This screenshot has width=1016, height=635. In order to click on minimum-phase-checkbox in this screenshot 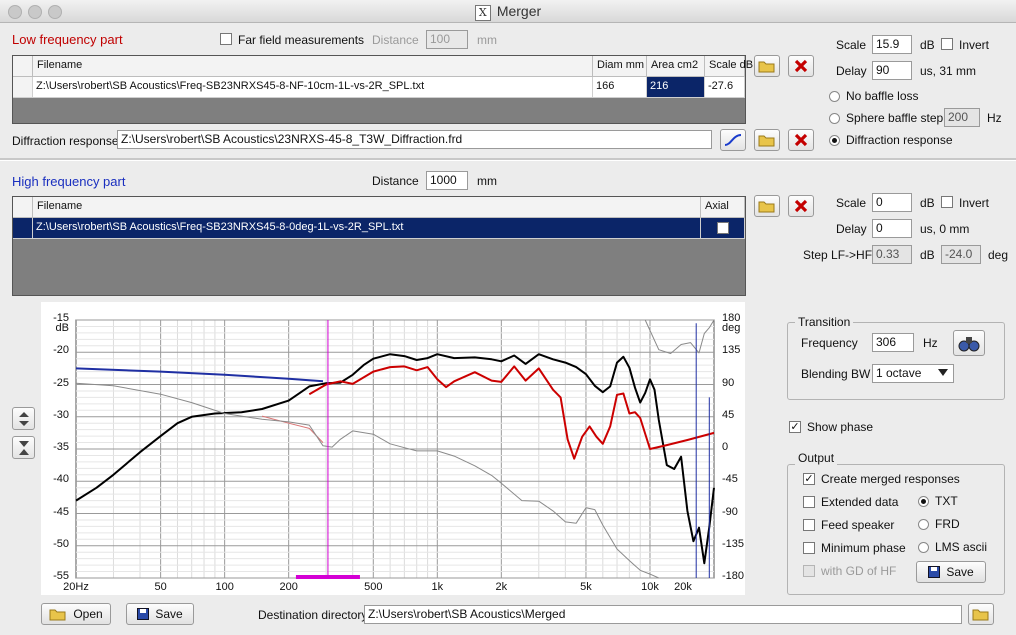, I will do `click(809, 548)`.